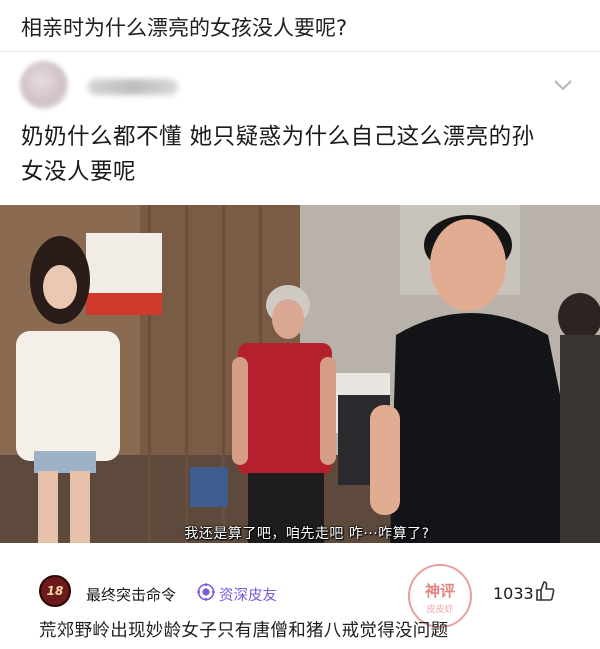 This screenshot has height=649, width=600. Describe the element at coordinates (307, 534) in the screenshot. I see `video-subtitle: 我还是算了吧，咱先走吧 咋···咋算了?` at that location.